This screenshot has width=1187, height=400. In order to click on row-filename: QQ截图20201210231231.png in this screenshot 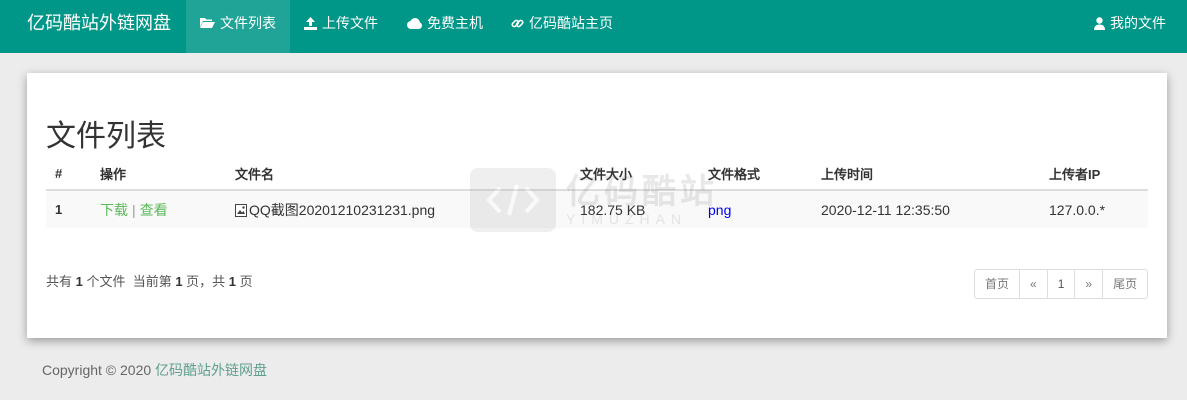, I will do `click(398, 208)`.